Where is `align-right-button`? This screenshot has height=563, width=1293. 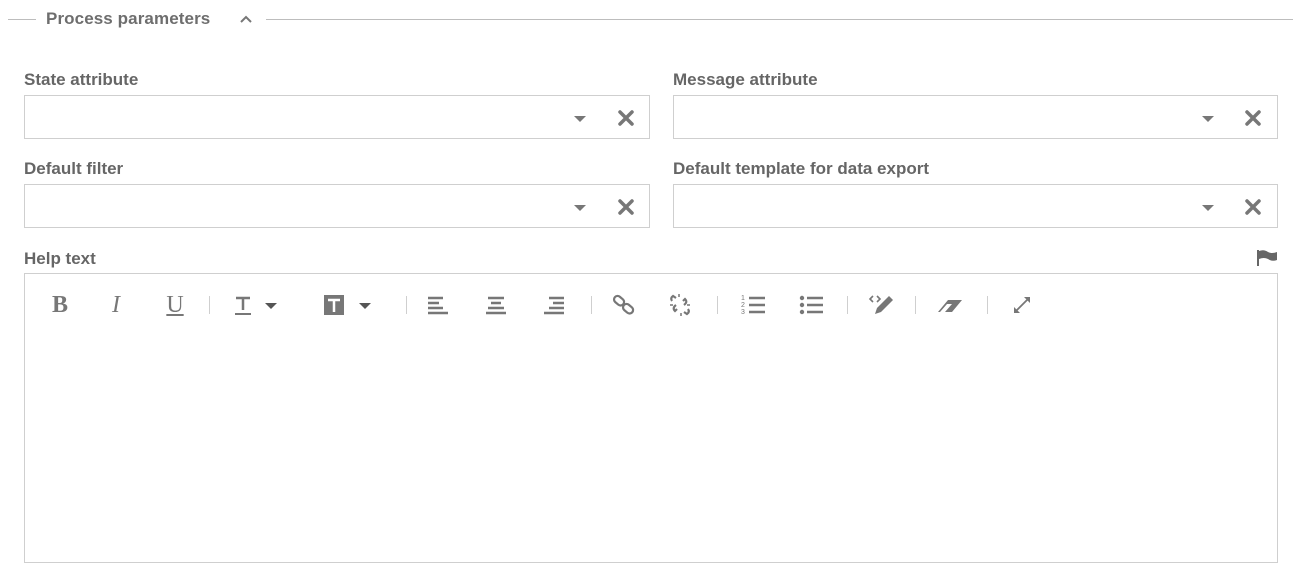
align-right-button is located at coordinates (554, 305).